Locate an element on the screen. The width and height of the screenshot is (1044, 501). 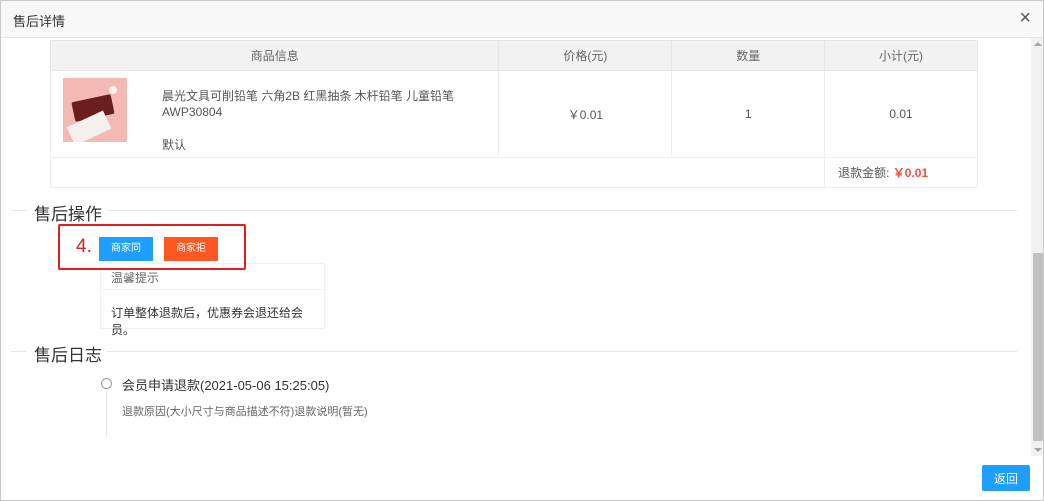
dialog-footer: 返回 is located at coordinates (522, 478).